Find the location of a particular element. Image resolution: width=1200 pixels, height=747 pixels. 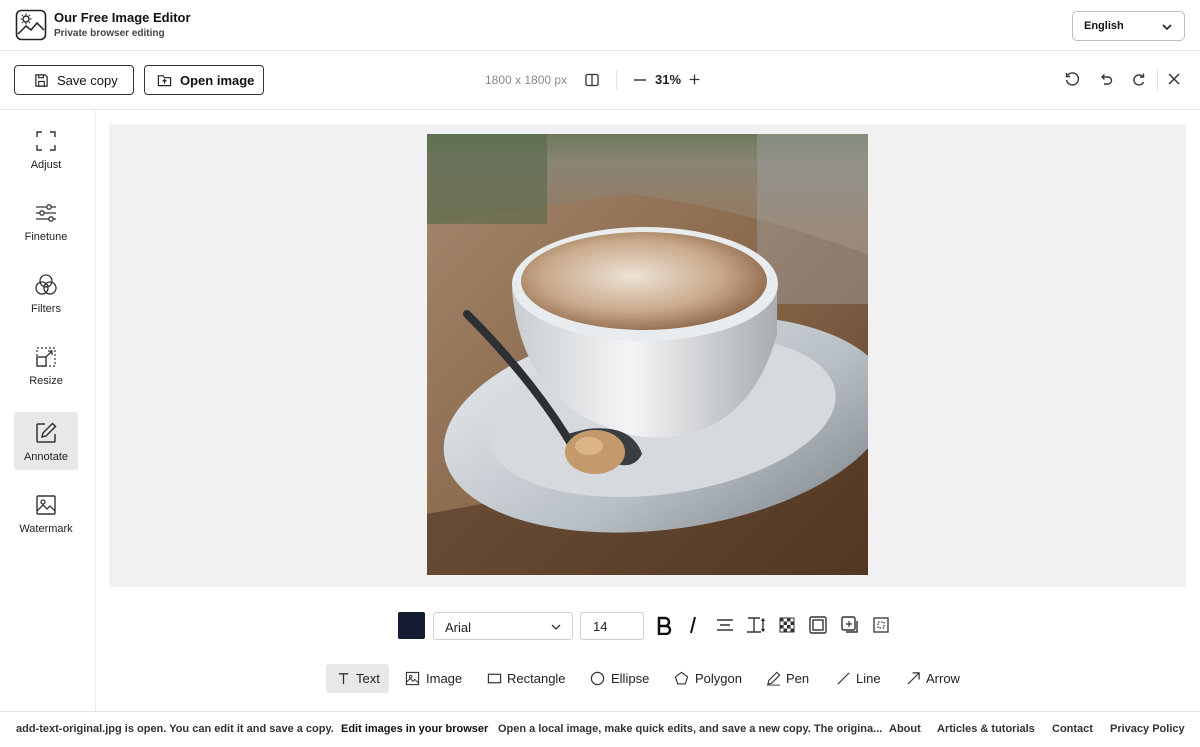

pen-icon is located at coordinates (773, 678).